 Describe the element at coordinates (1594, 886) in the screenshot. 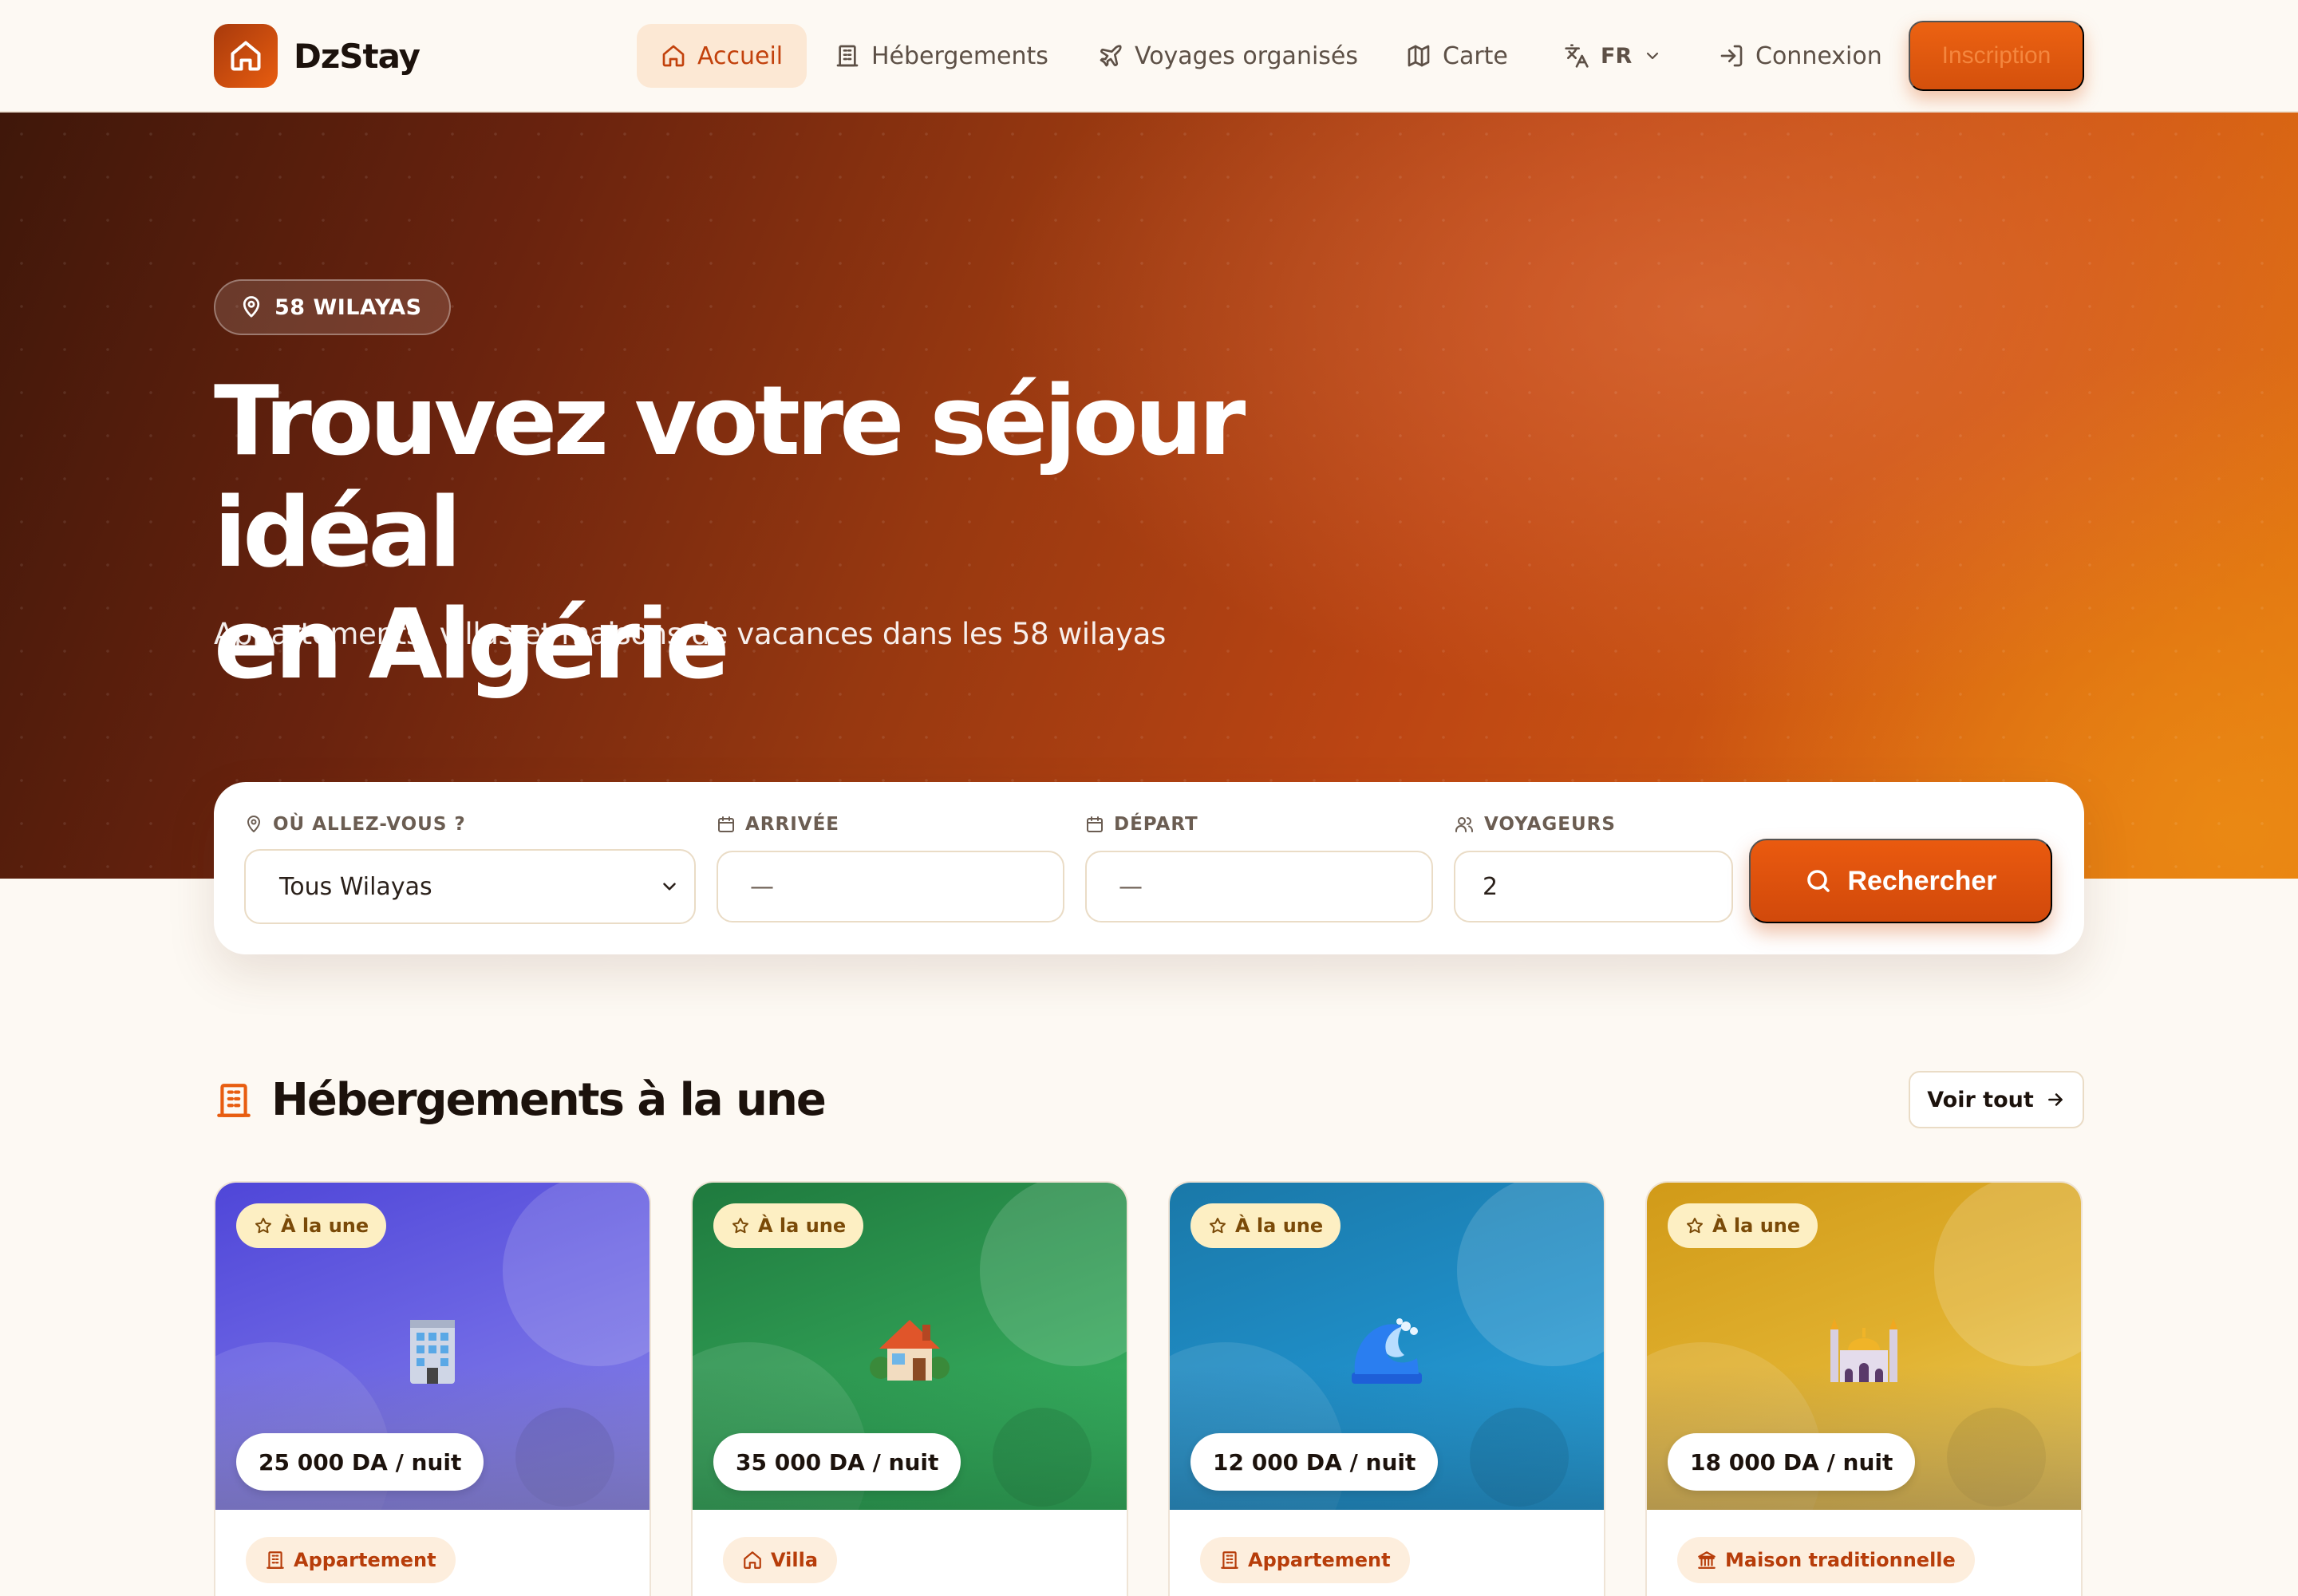

I see `guests-input: 2` at that location.